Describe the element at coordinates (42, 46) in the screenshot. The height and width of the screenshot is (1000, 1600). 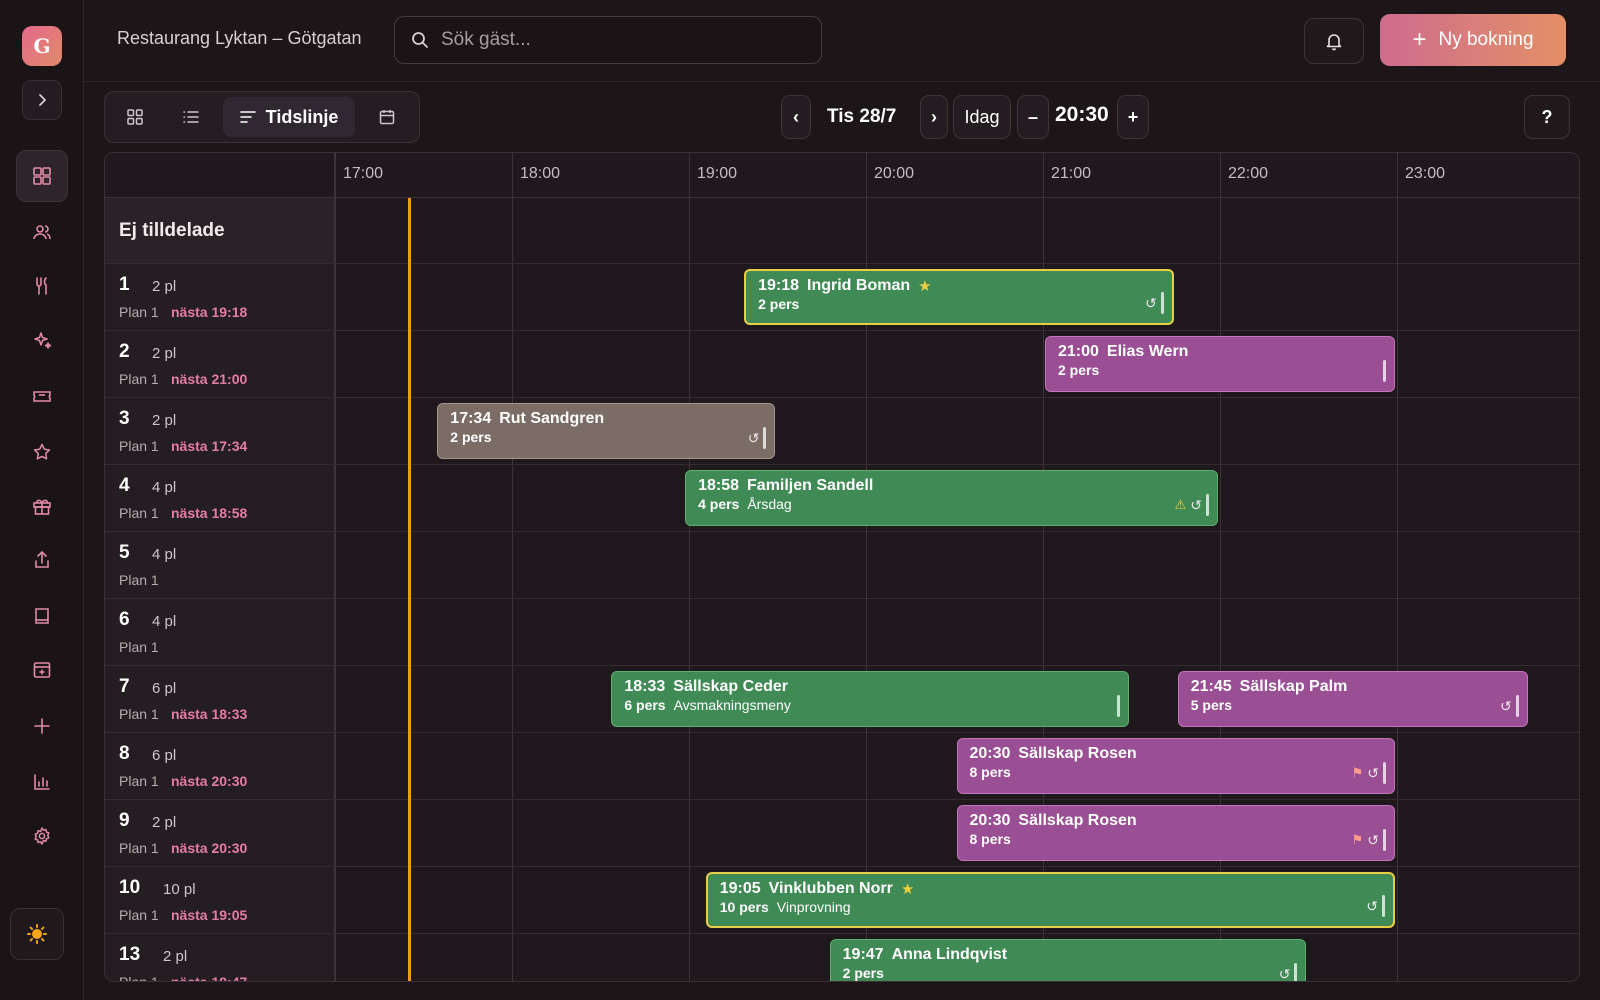
I see `app-logo: G` at that location.